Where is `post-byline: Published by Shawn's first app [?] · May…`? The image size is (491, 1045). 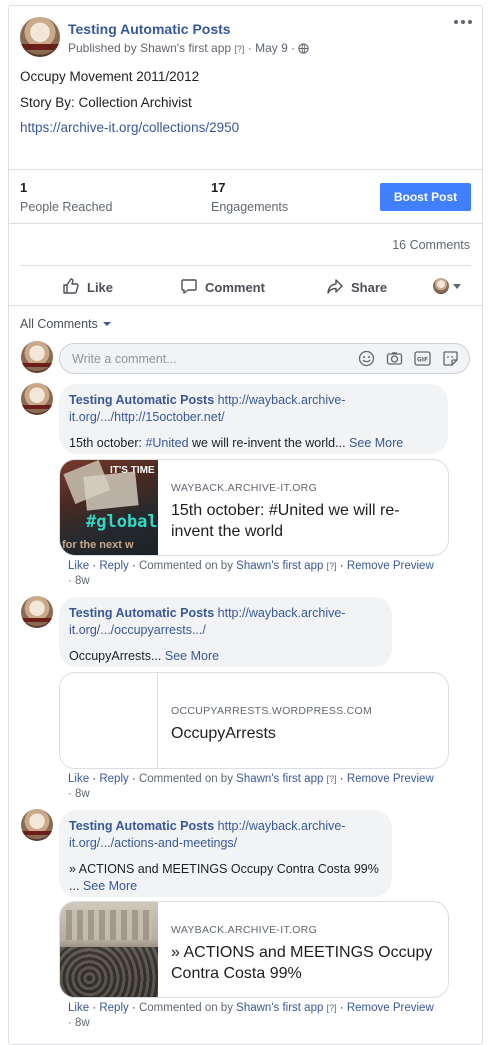
post-byline: Published by Shawn's first app [?] · May… is located at coordinates (189, 49).